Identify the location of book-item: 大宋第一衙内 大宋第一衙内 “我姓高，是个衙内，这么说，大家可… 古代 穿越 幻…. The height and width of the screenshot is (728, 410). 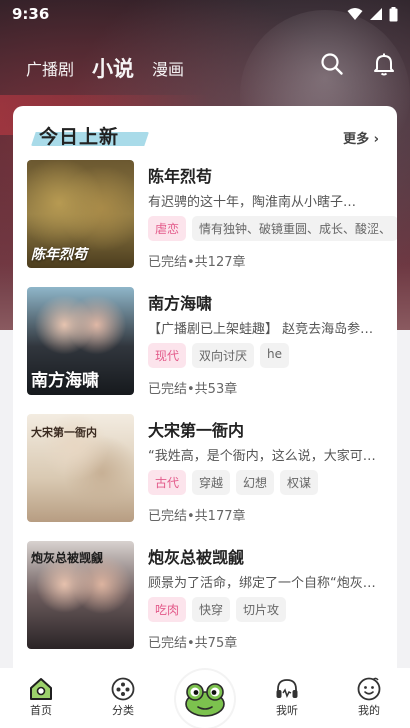
(212, 469).